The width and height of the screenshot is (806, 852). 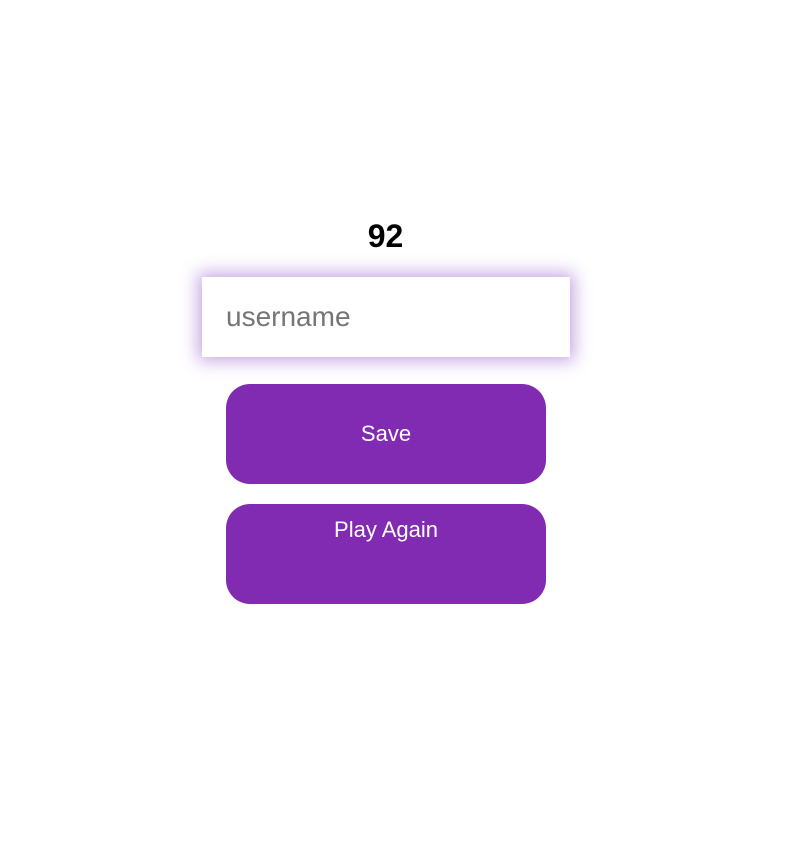 What do you see at coordinates (386, 554) in the screenshot?
I see `play-again-button: Play Again` at bounding box center [386, 554].